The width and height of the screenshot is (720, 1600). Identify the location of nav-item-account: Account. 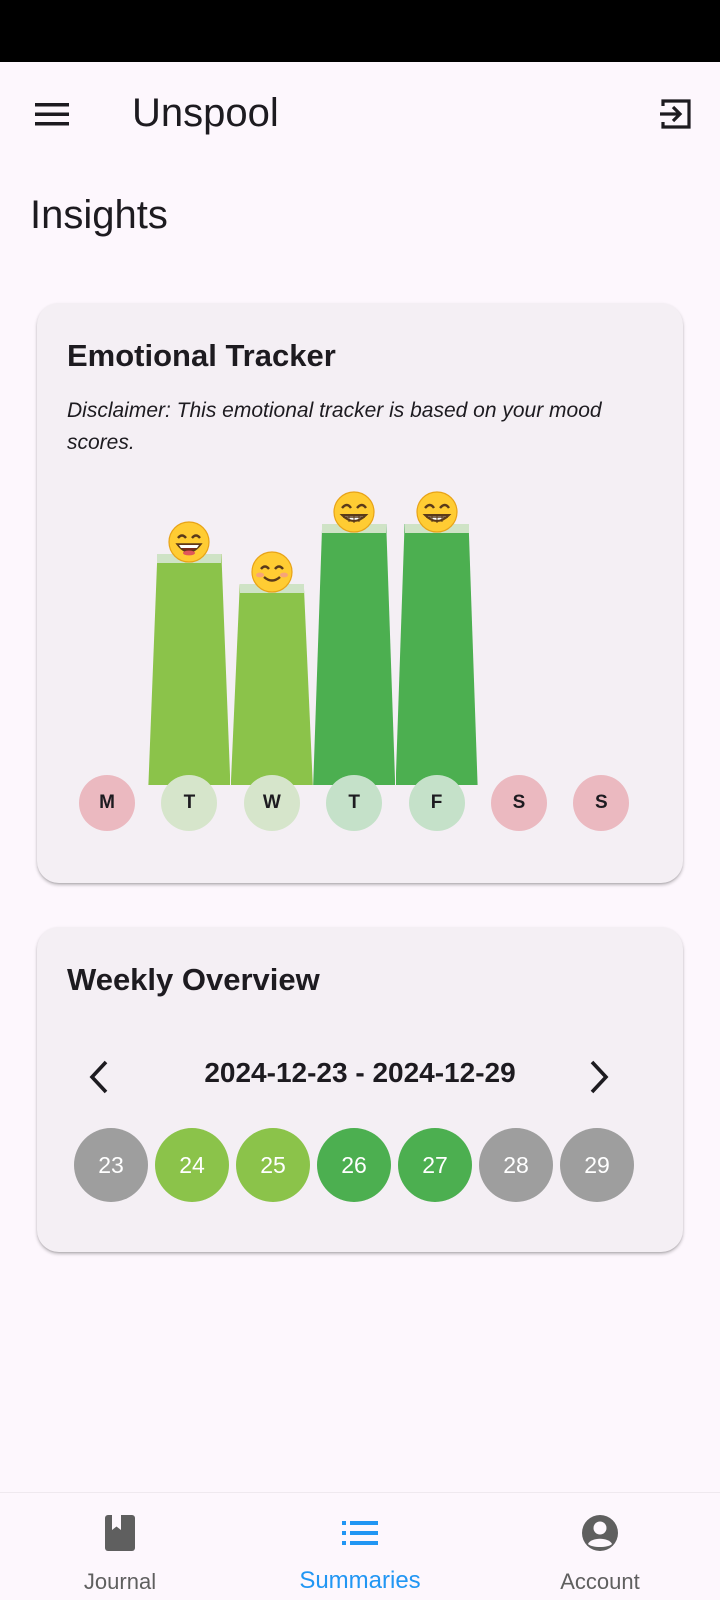
(600, 1546).